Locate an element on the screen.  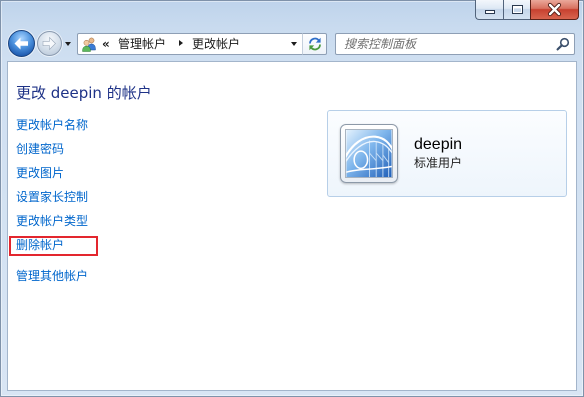
caption-buttons is located at coordinates (527, 10).